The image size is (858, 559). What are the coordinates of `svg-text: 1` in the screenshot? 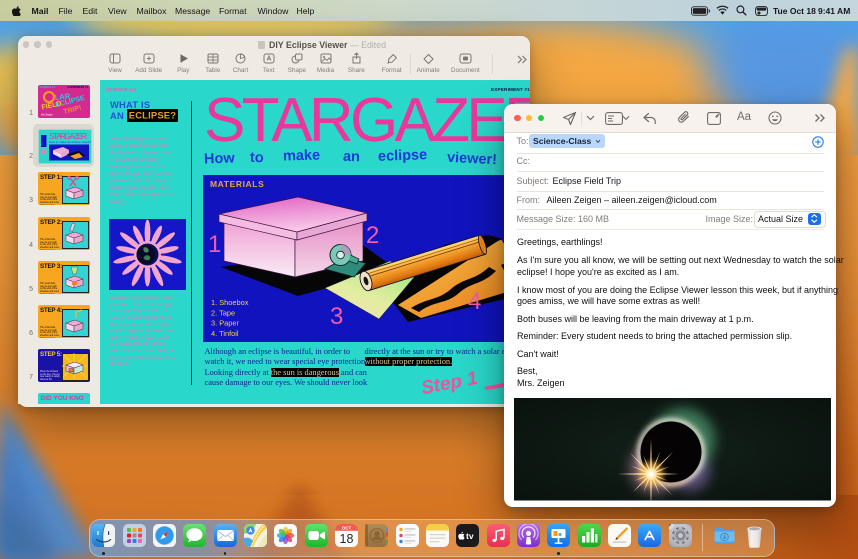 It's located at (214, 244).